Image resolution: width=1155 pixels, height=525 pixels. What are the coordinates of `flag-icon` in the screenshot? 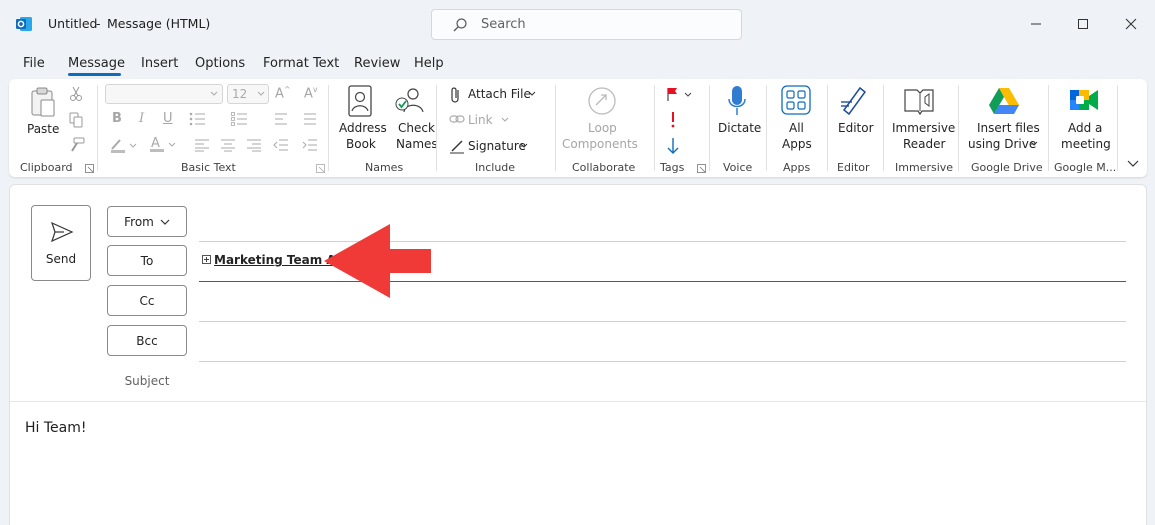 It's located at (679, 94).